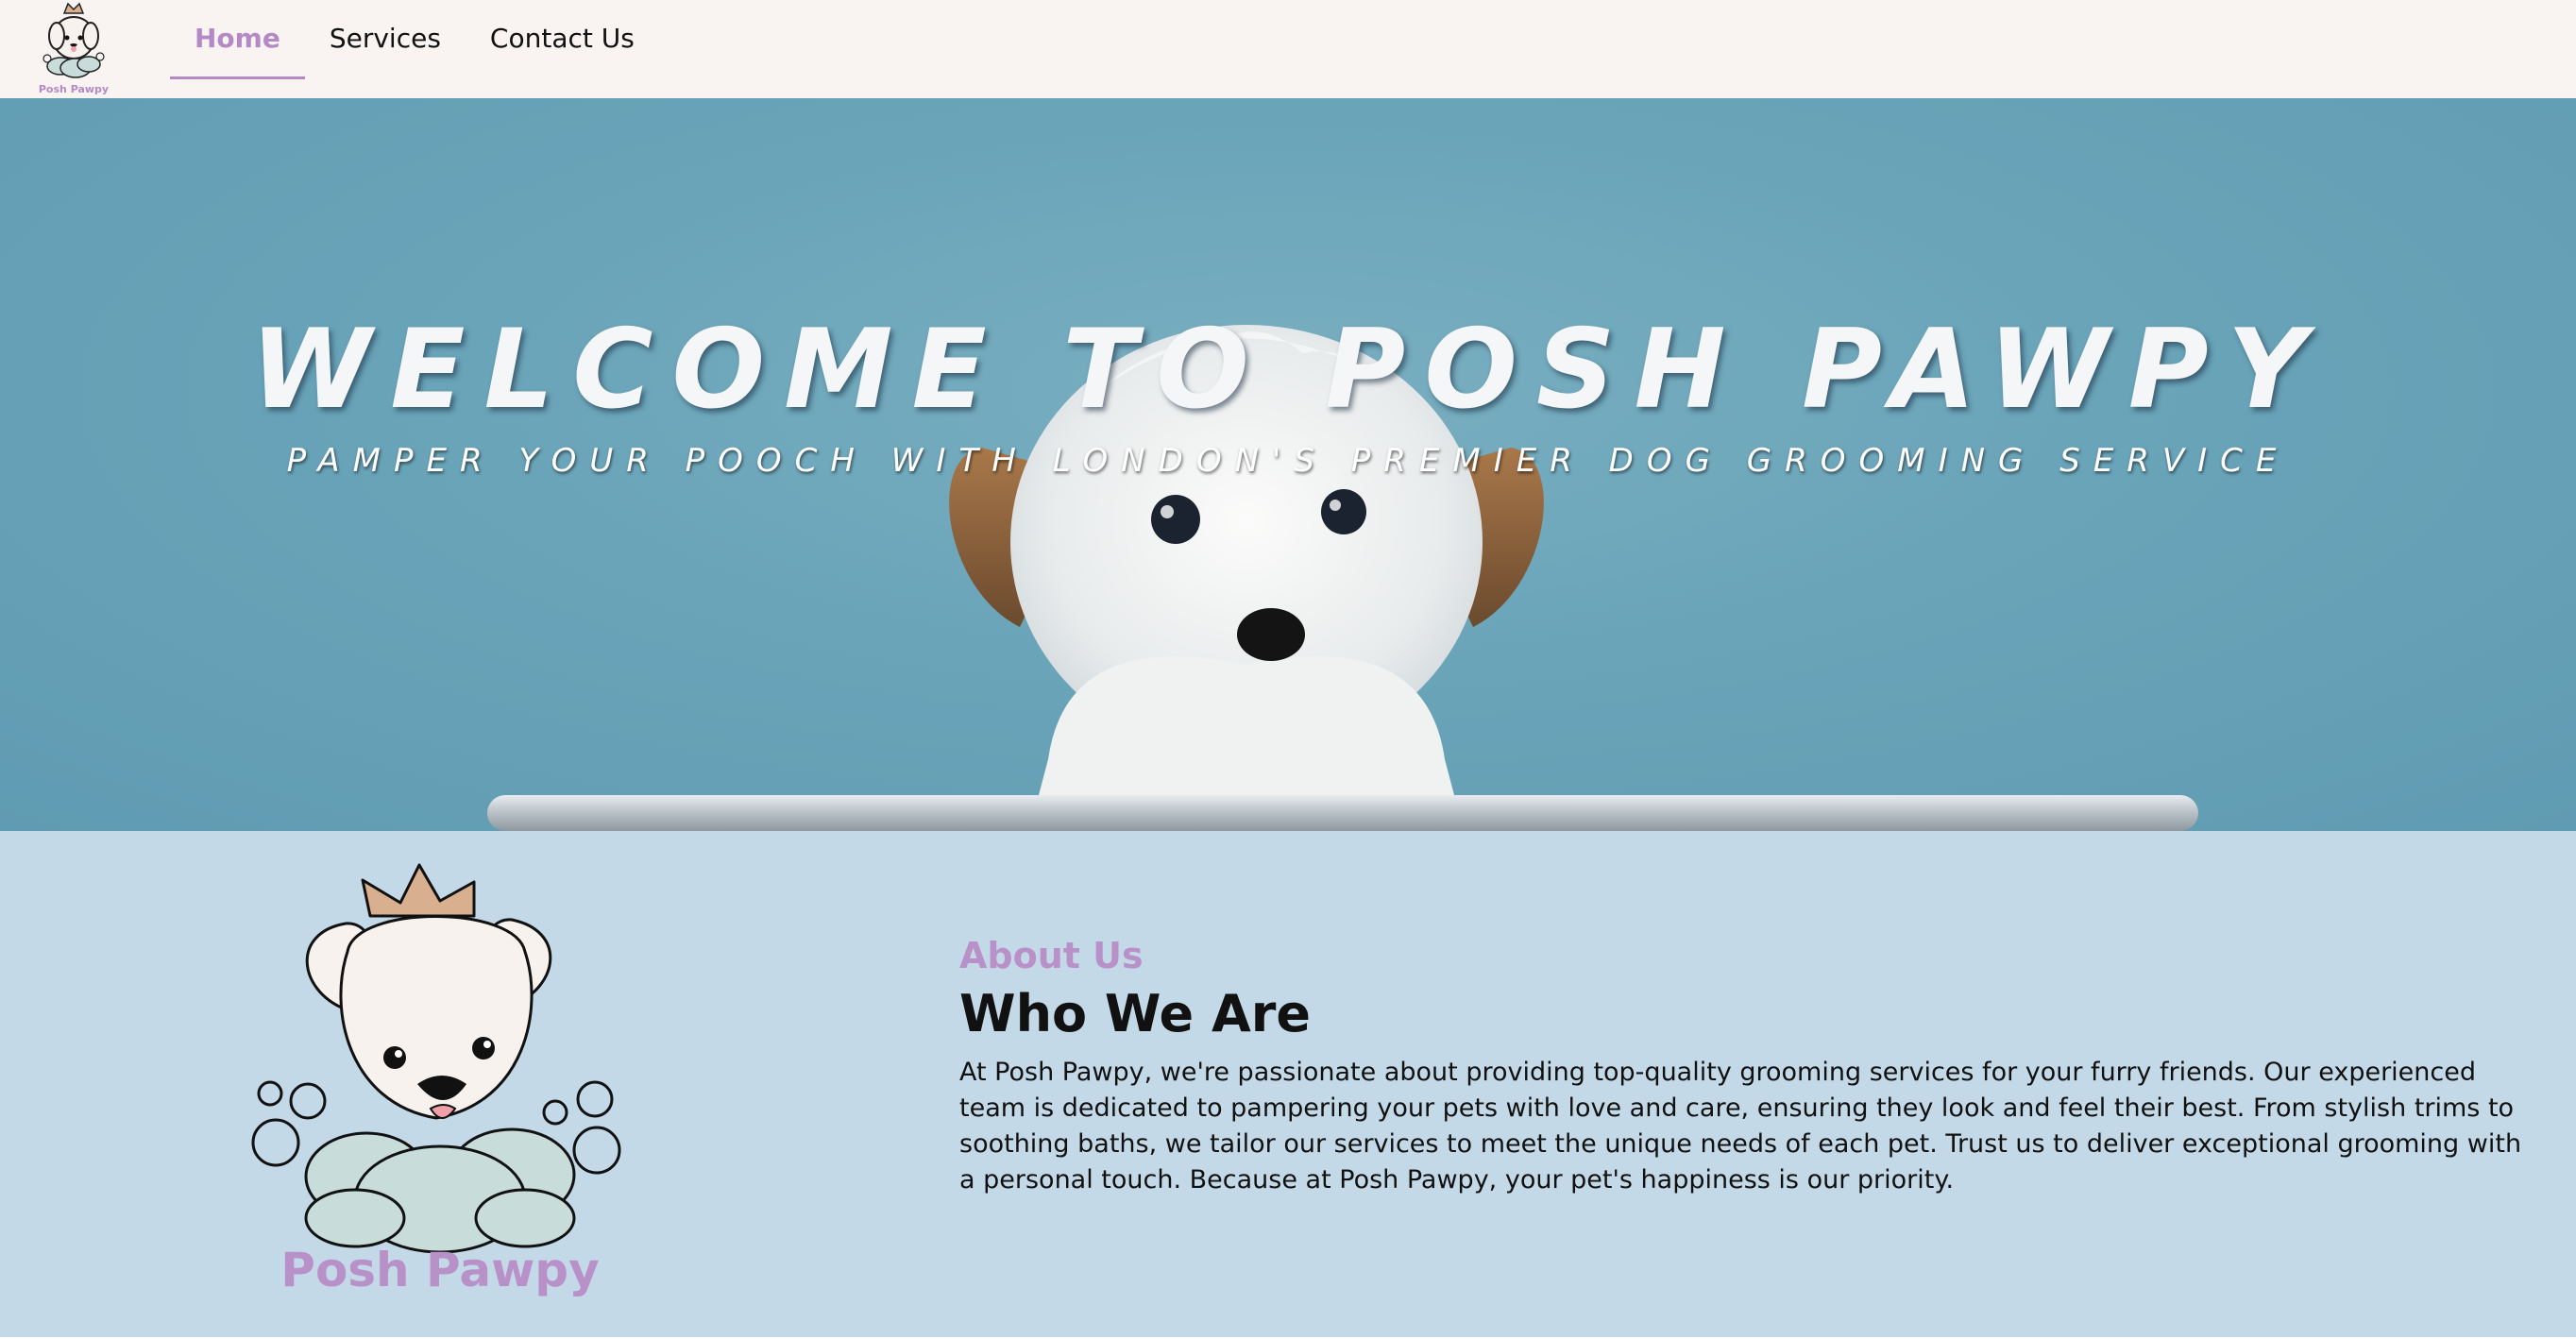  What do you see at coordinates (436, 1058) in the screenshot?
I see `posh-pawpy-mascot-icon` at bounding box center [436, 1058].